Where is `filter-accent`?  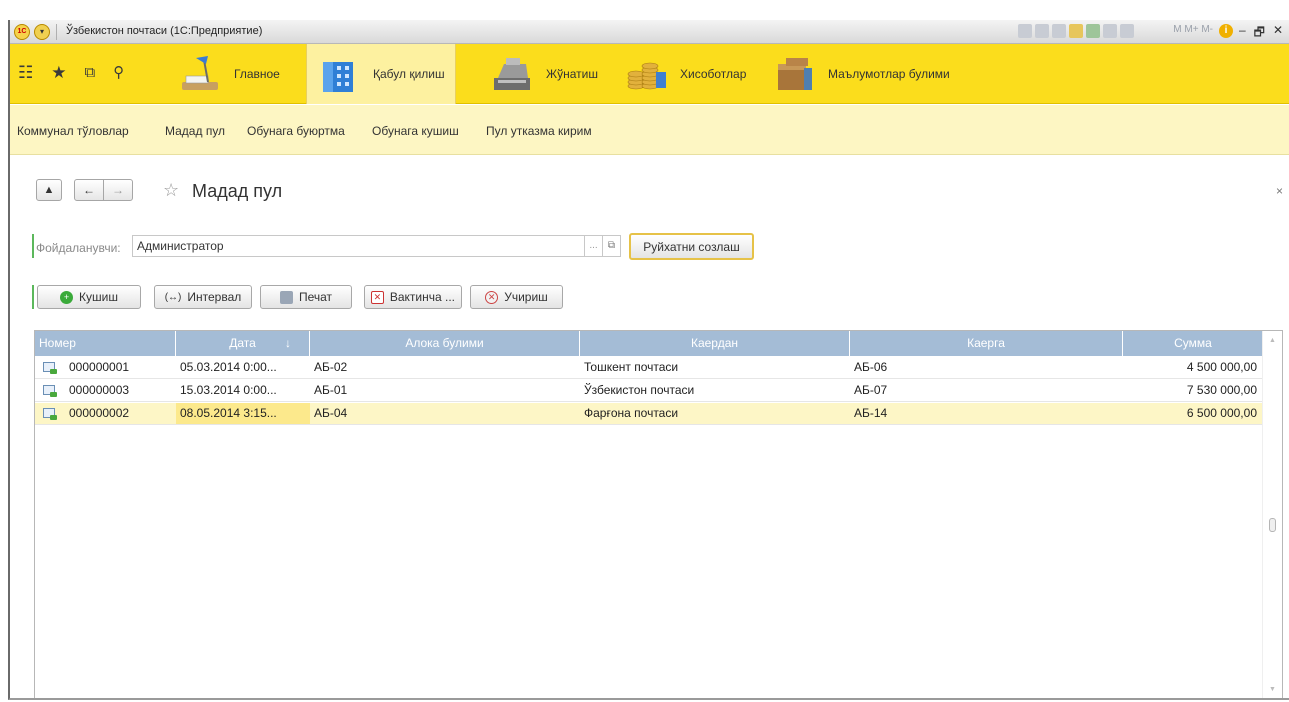
filter-accent is located at coordinates (33, 246).